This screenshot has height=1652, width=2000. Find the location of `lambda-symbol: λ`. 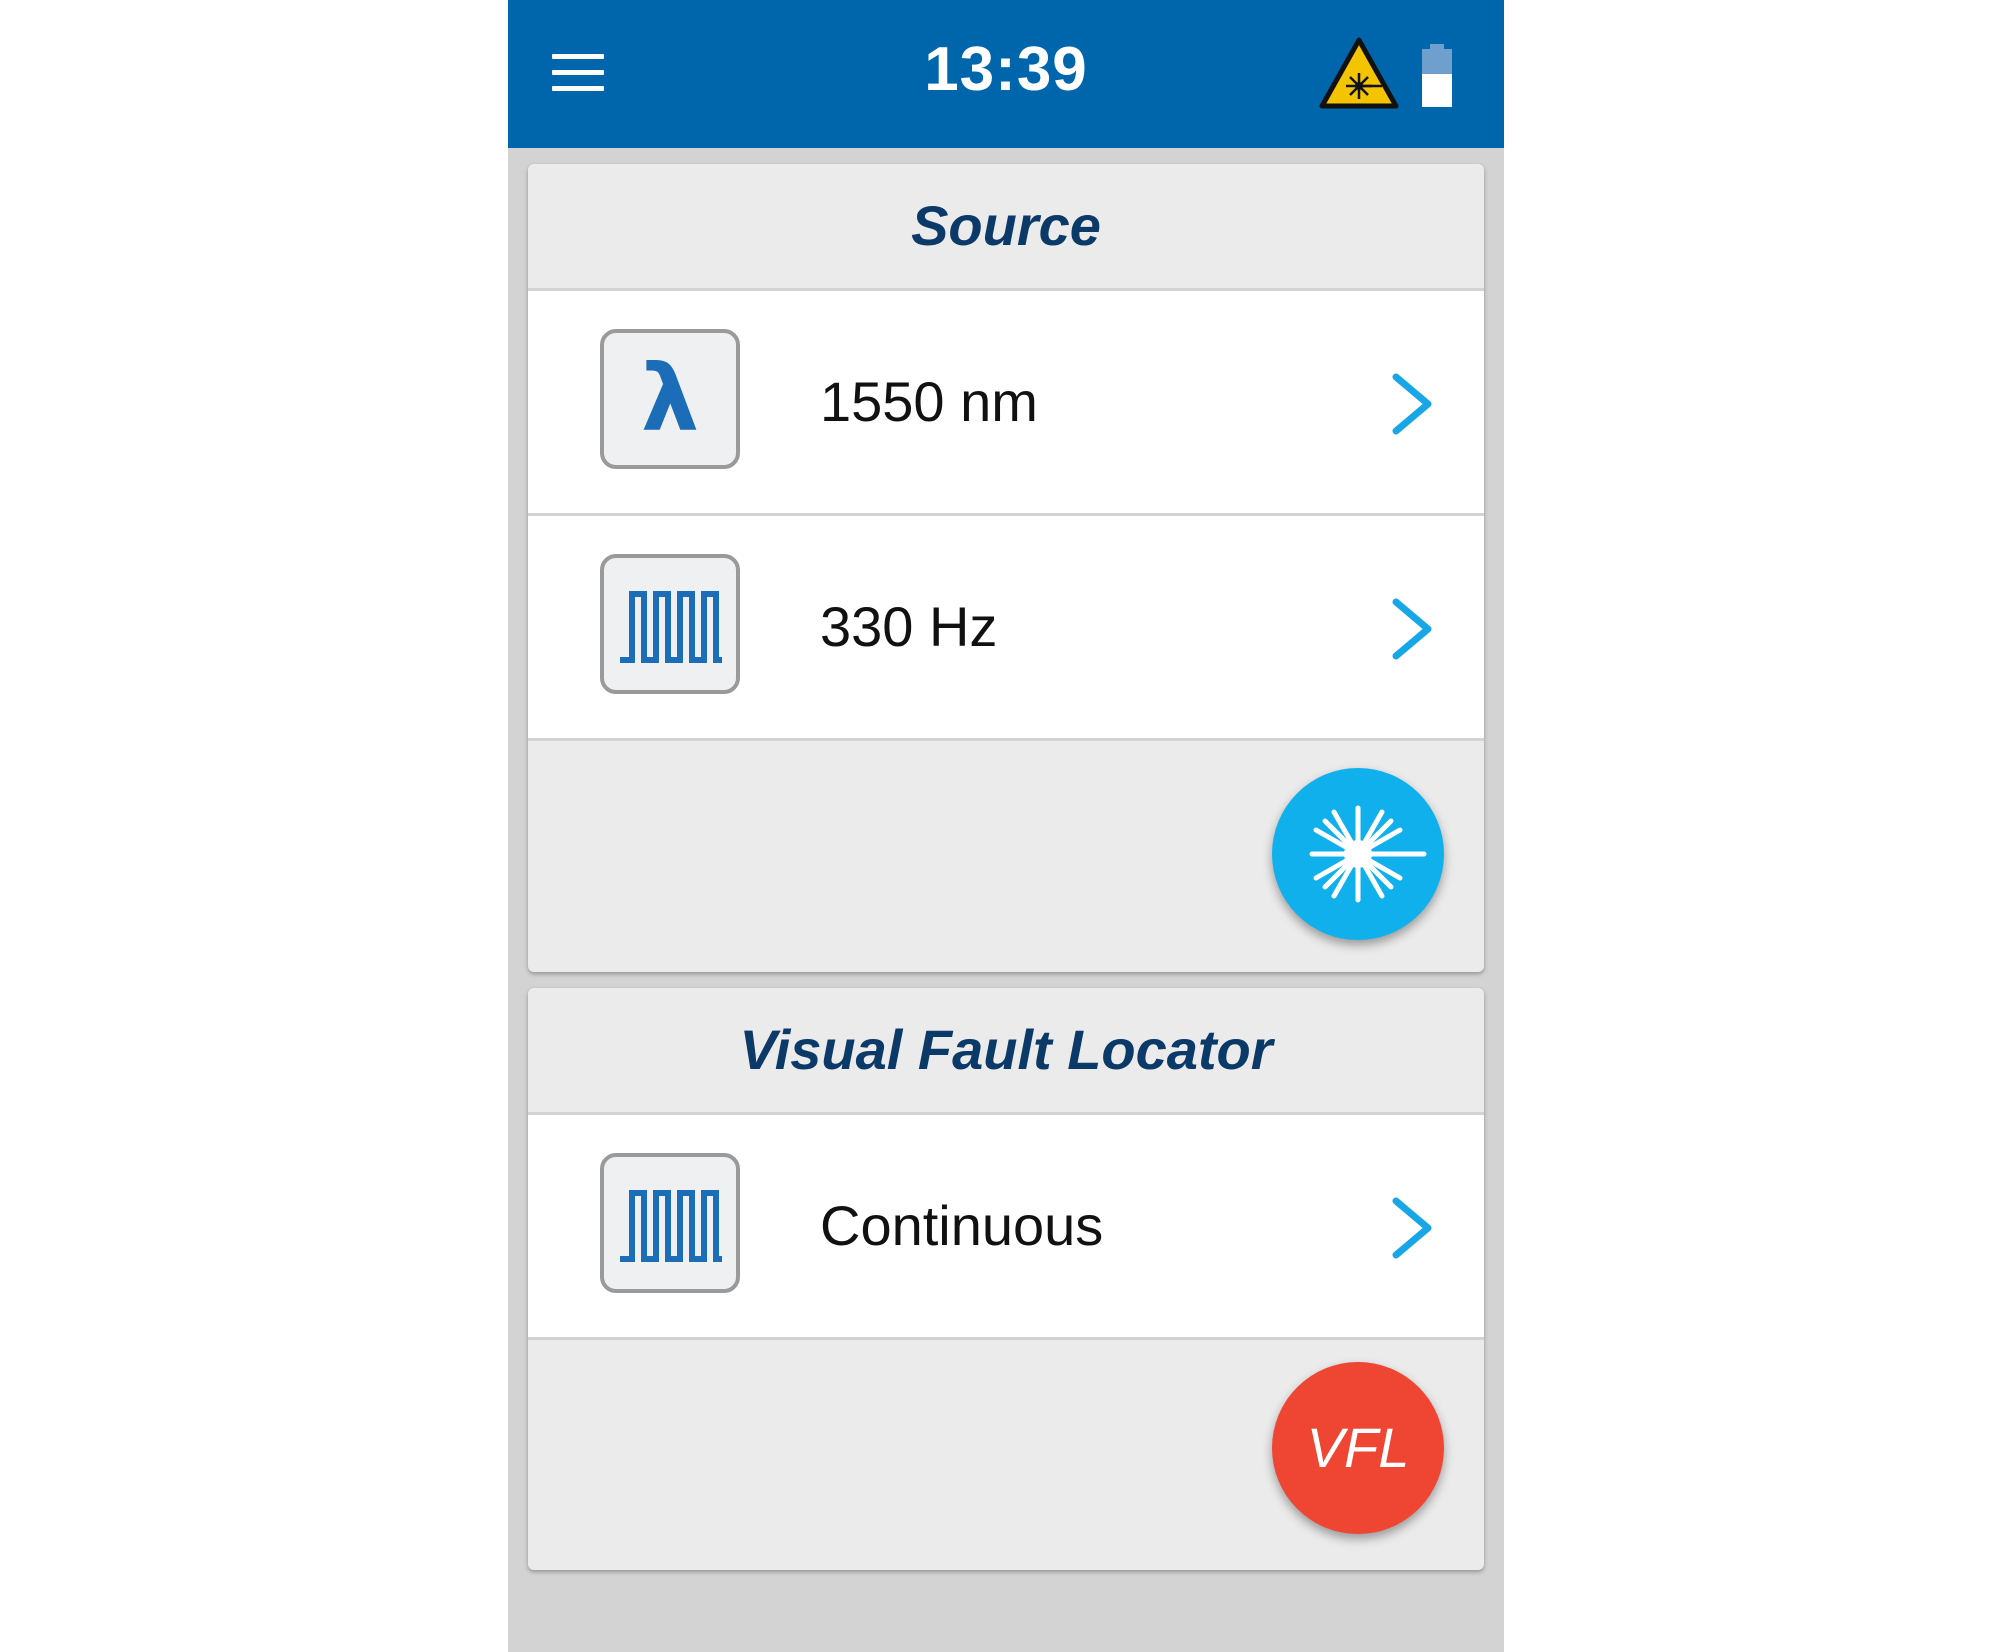

lambda-symbol: λ is located at coordinates (670, 398).